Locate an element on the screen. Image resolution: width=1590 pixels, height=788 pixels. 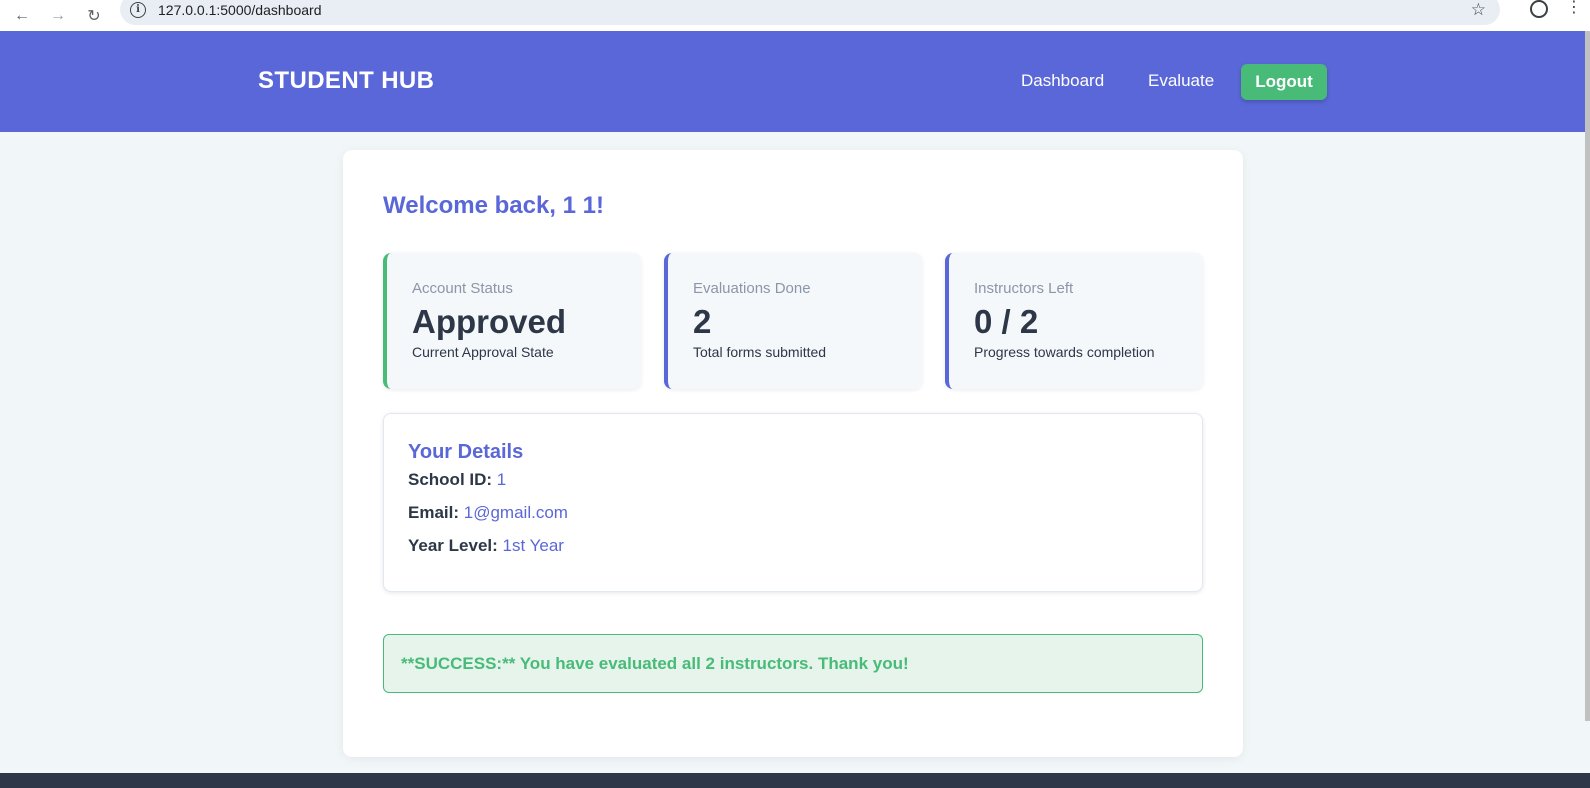
url-text: 127.0.0.1:5000/dashboard is located at coordinates (239, 10).